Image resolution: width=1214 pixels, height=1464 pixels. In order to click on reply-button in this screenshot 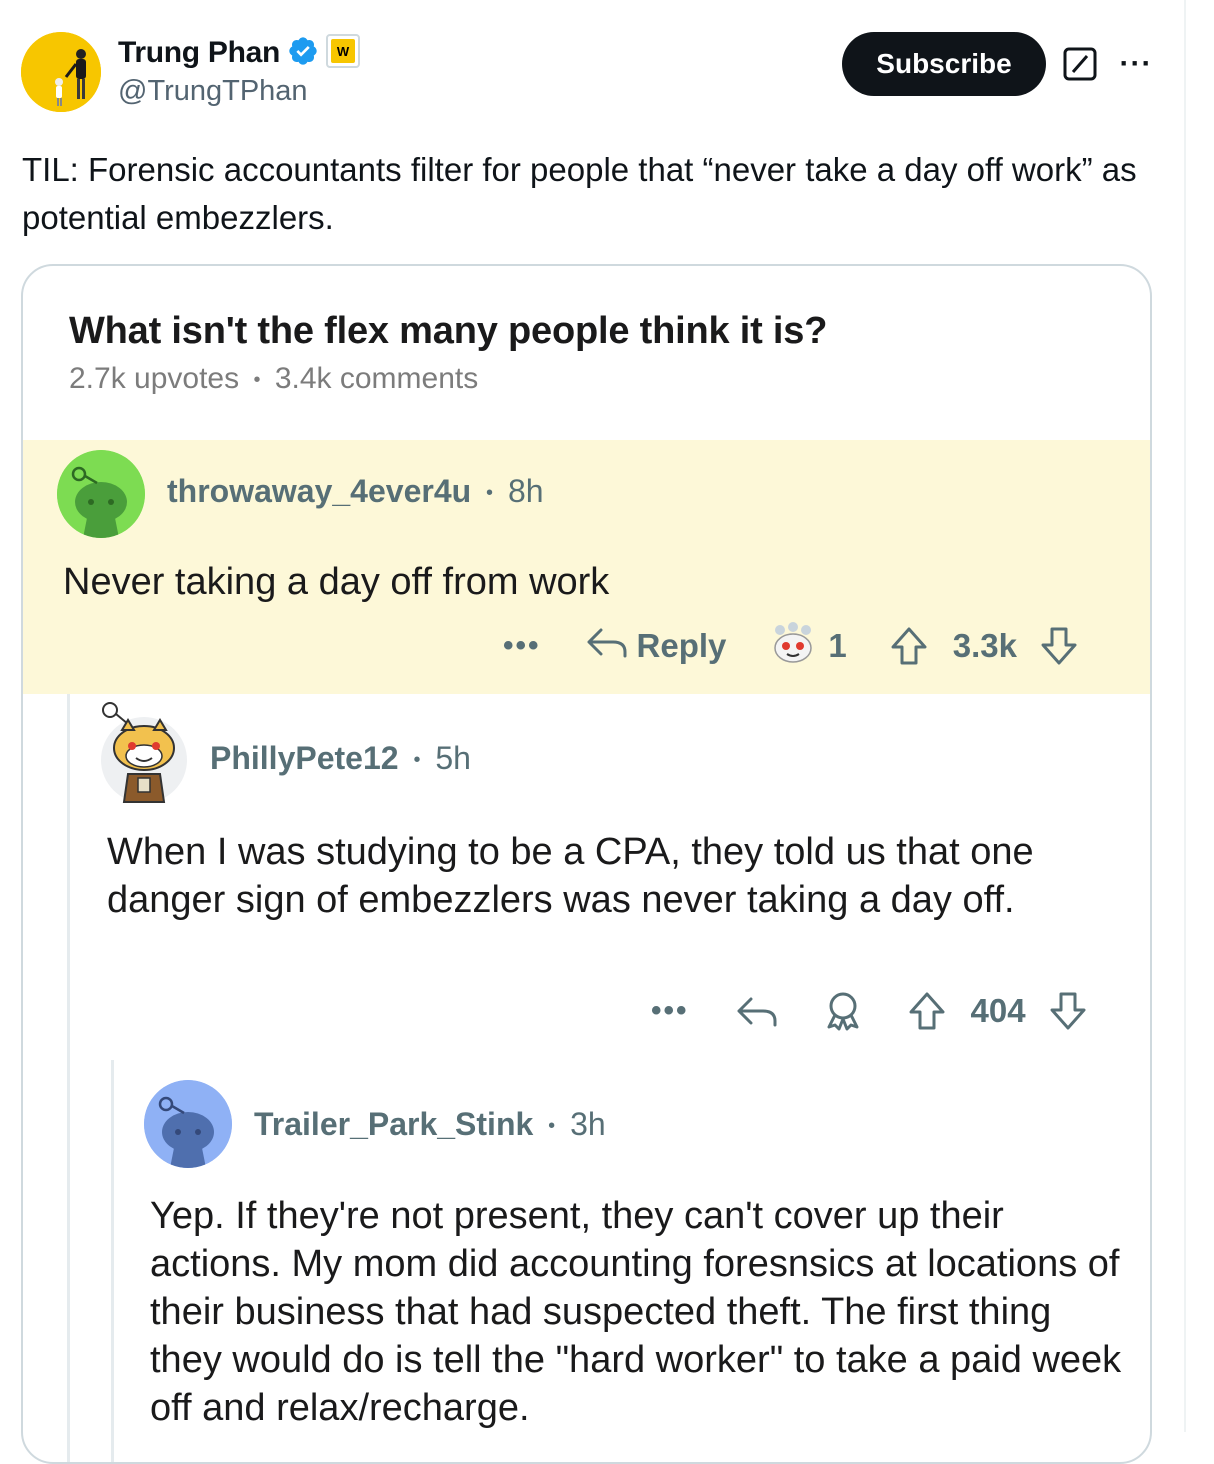, I will do `click(757, 1011)`.